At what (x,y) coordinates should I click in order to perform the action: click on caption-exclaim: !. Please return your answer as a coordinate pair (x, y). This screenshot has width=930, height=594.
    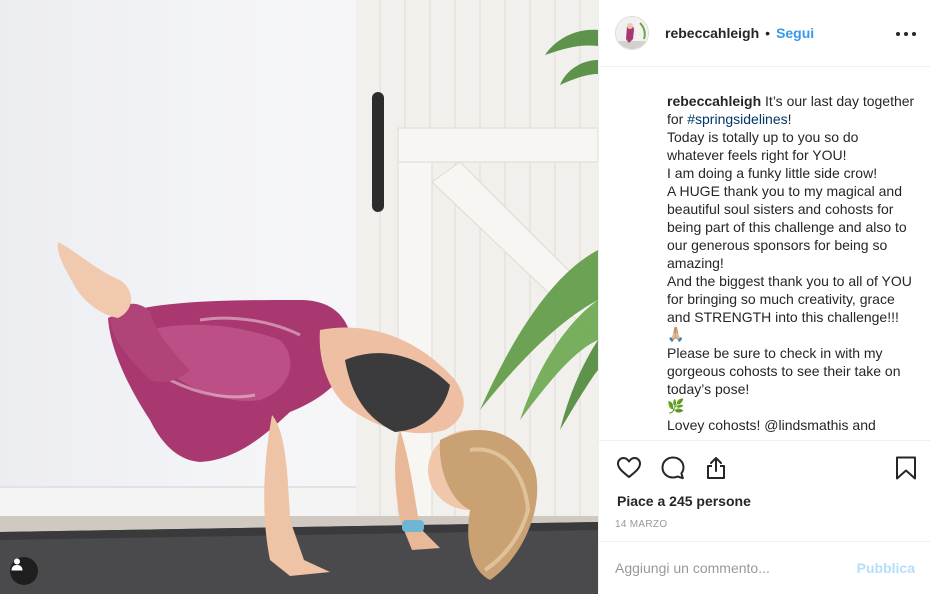
    Looking at the image, I should click on (789, 119).